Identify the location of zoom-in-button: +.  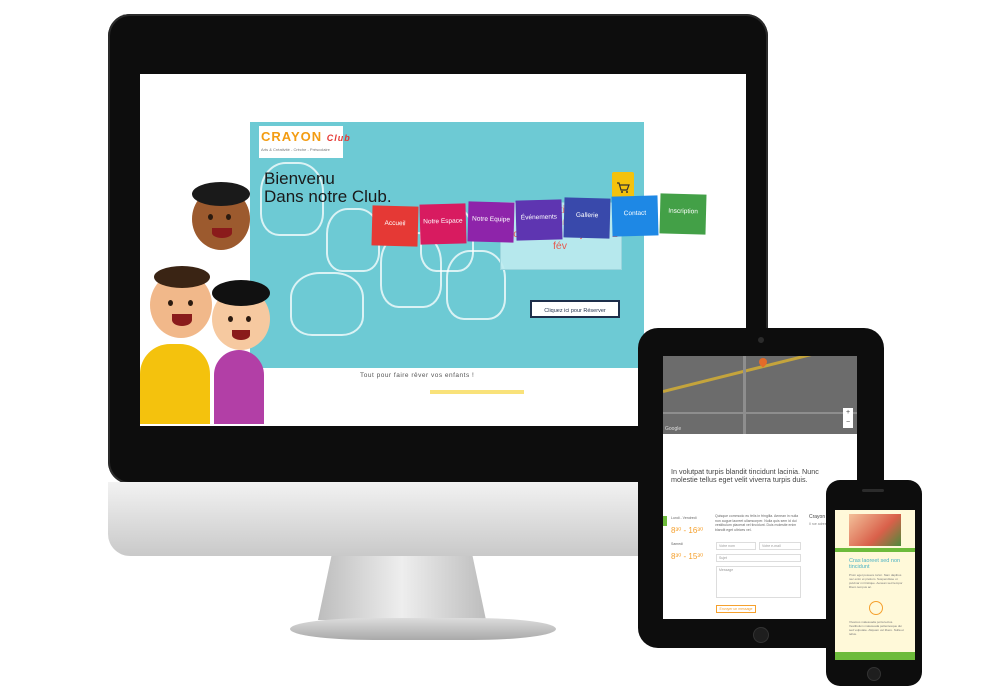
(848, 413).